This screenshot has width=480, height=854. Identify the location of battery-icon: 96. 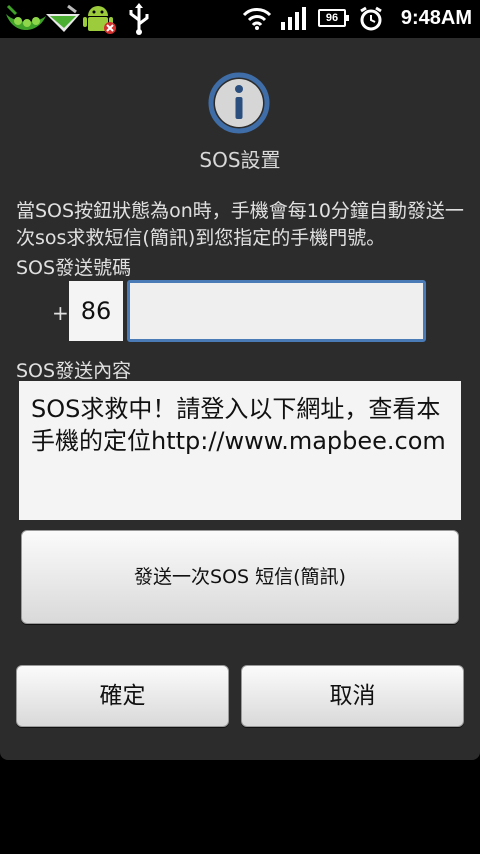
(333, 18).